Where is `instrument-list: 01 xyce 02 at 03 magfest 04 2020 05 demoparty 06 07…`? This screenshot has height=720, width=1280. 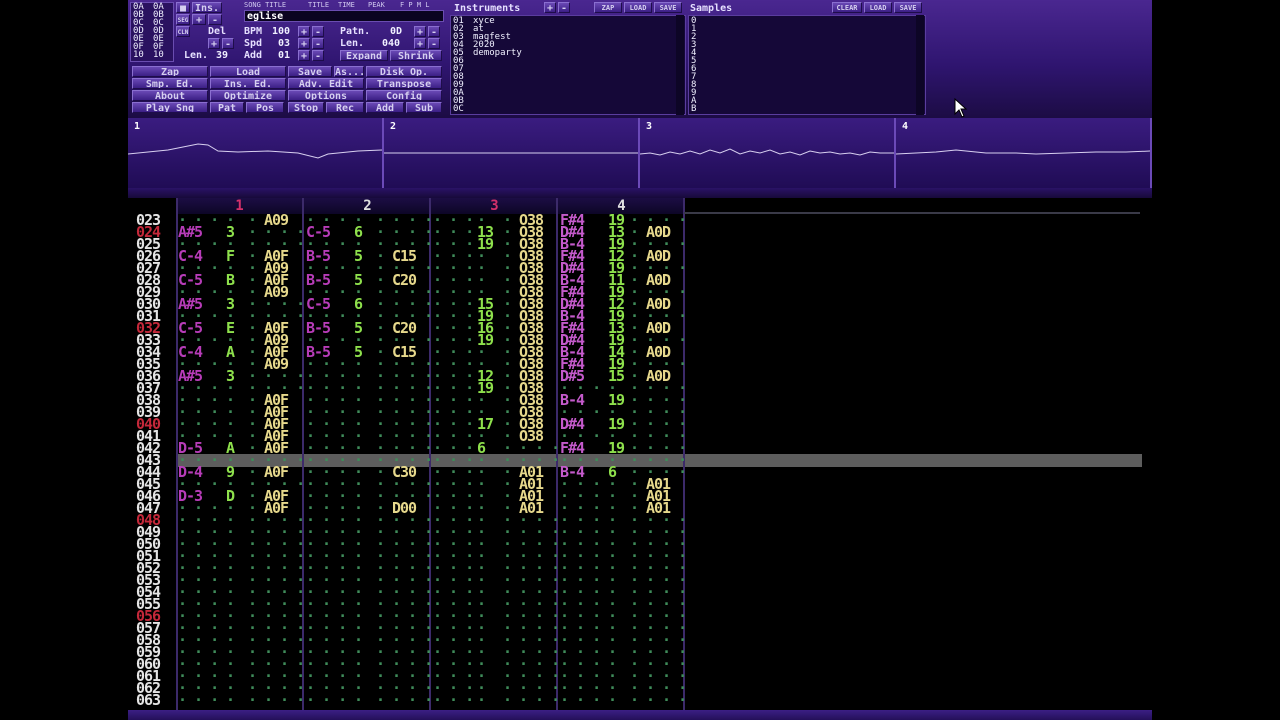 instrument-list: 01 xyce 02 at 03 magfest 04 2020 05 demoparty 06 07… is located at coordinates (568, 65).